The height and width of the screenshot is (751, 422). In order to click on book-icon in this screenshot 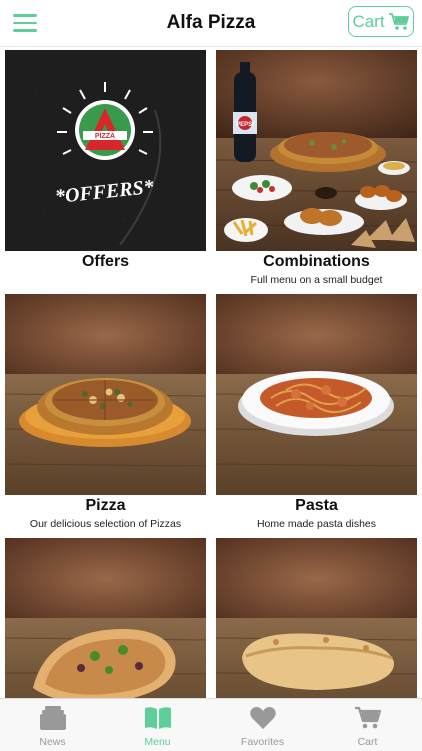, I will do `click(157, 718)`.